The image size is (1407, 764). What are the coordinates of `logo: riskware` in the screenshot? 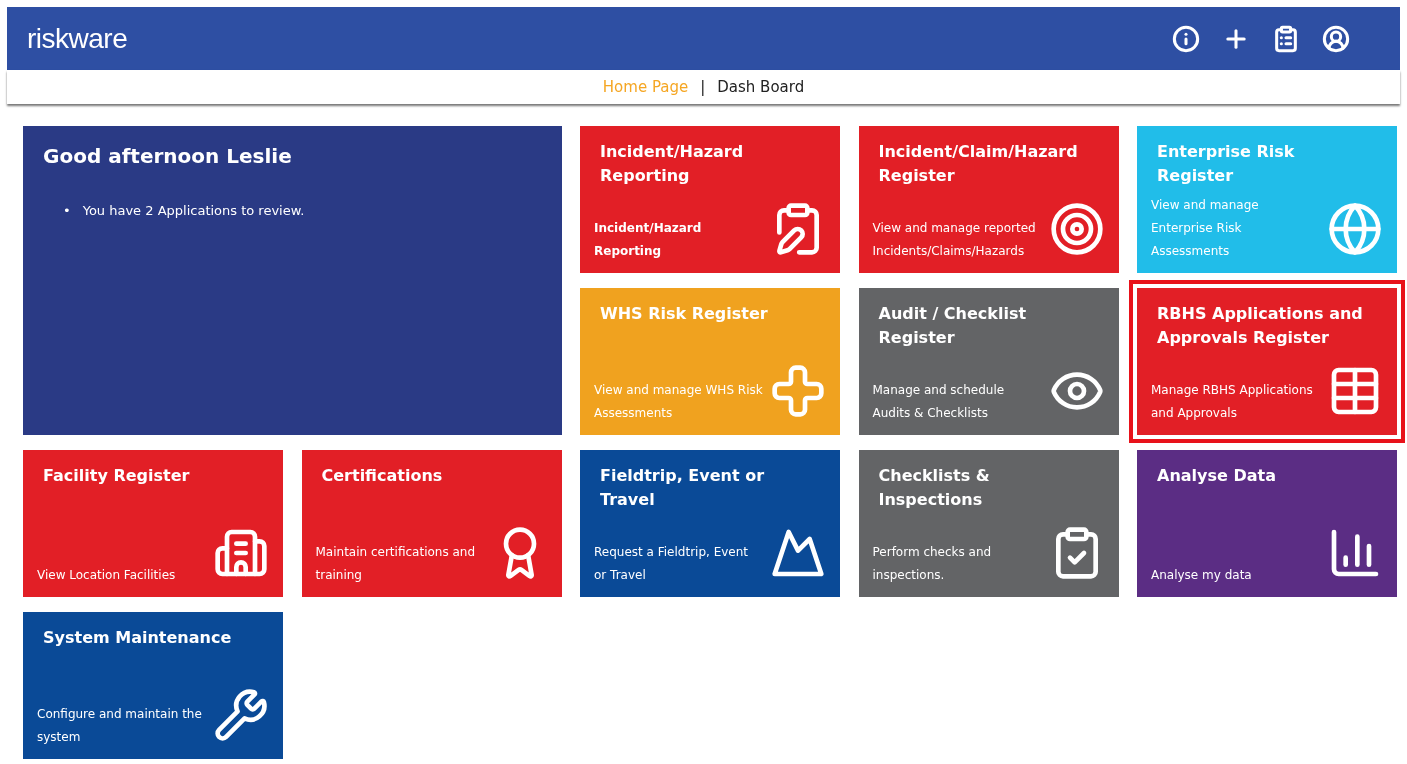 It's located at (77, 38).